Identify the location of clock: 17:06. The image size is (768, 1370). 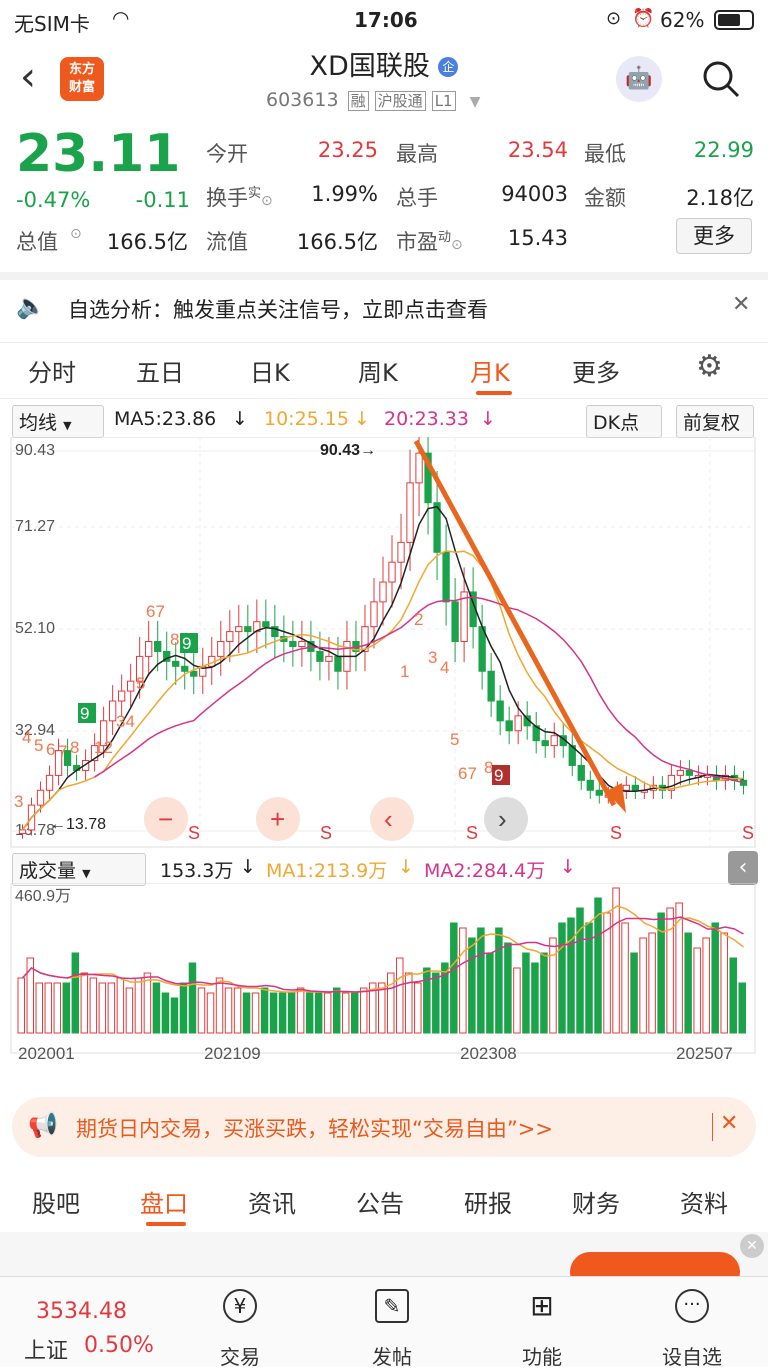
(386, 20).